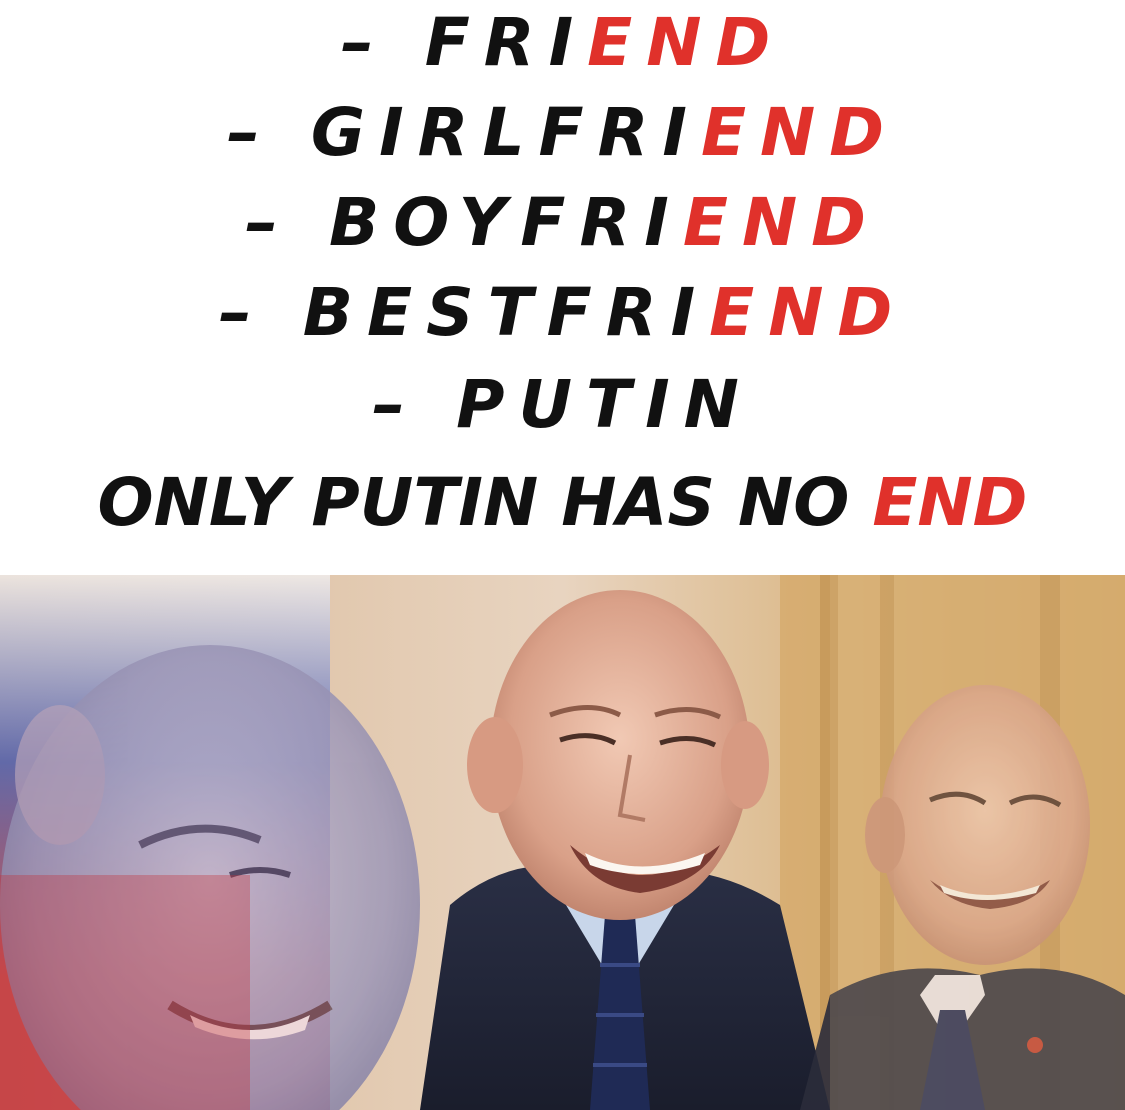 The height and width of the screenshot is (1110, 1125). What do you see at coordinates (950, 502) in the screenshot?
I see `punchline-end: END` at bounding box center [950, 502].